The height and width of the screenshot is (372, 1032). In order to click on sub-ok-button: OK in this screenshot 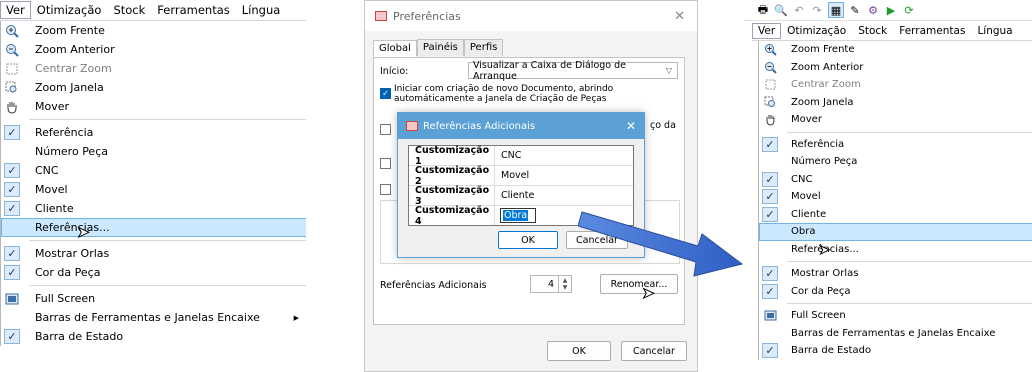, I will do `click(528, 240)`.